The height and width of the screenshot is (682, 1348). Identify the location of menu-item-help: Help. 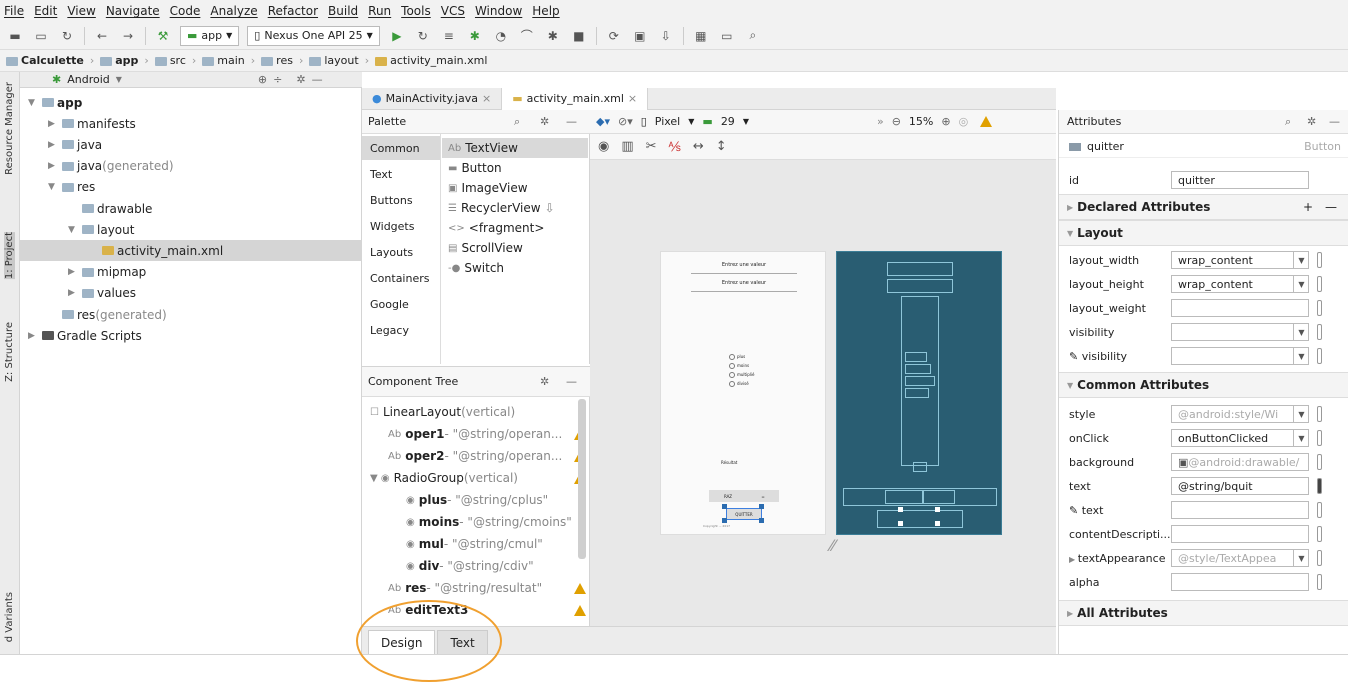
(545, 11).